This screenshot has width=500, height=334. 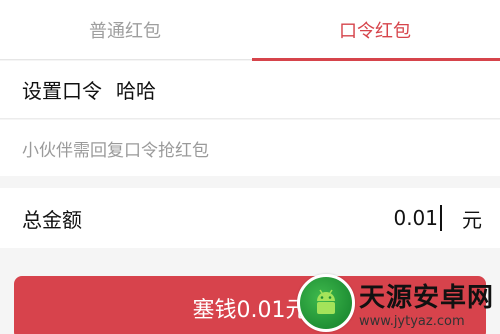 I want to click on password-input: 哈哈, so click(x=136, y=89).